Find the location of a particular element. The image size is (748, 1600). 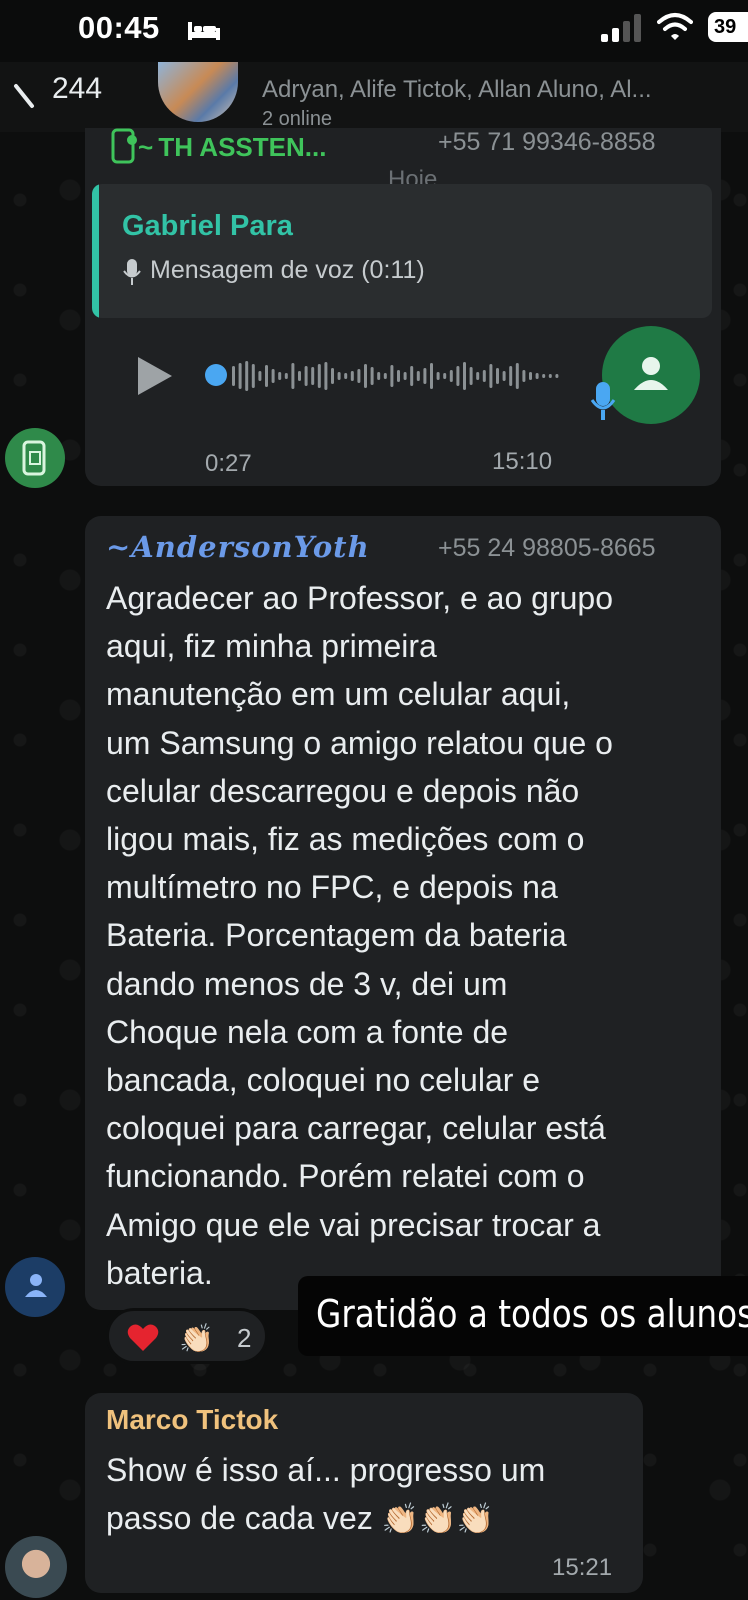

sender-name: Marco Tictok is located at coordinates (192, 1420).